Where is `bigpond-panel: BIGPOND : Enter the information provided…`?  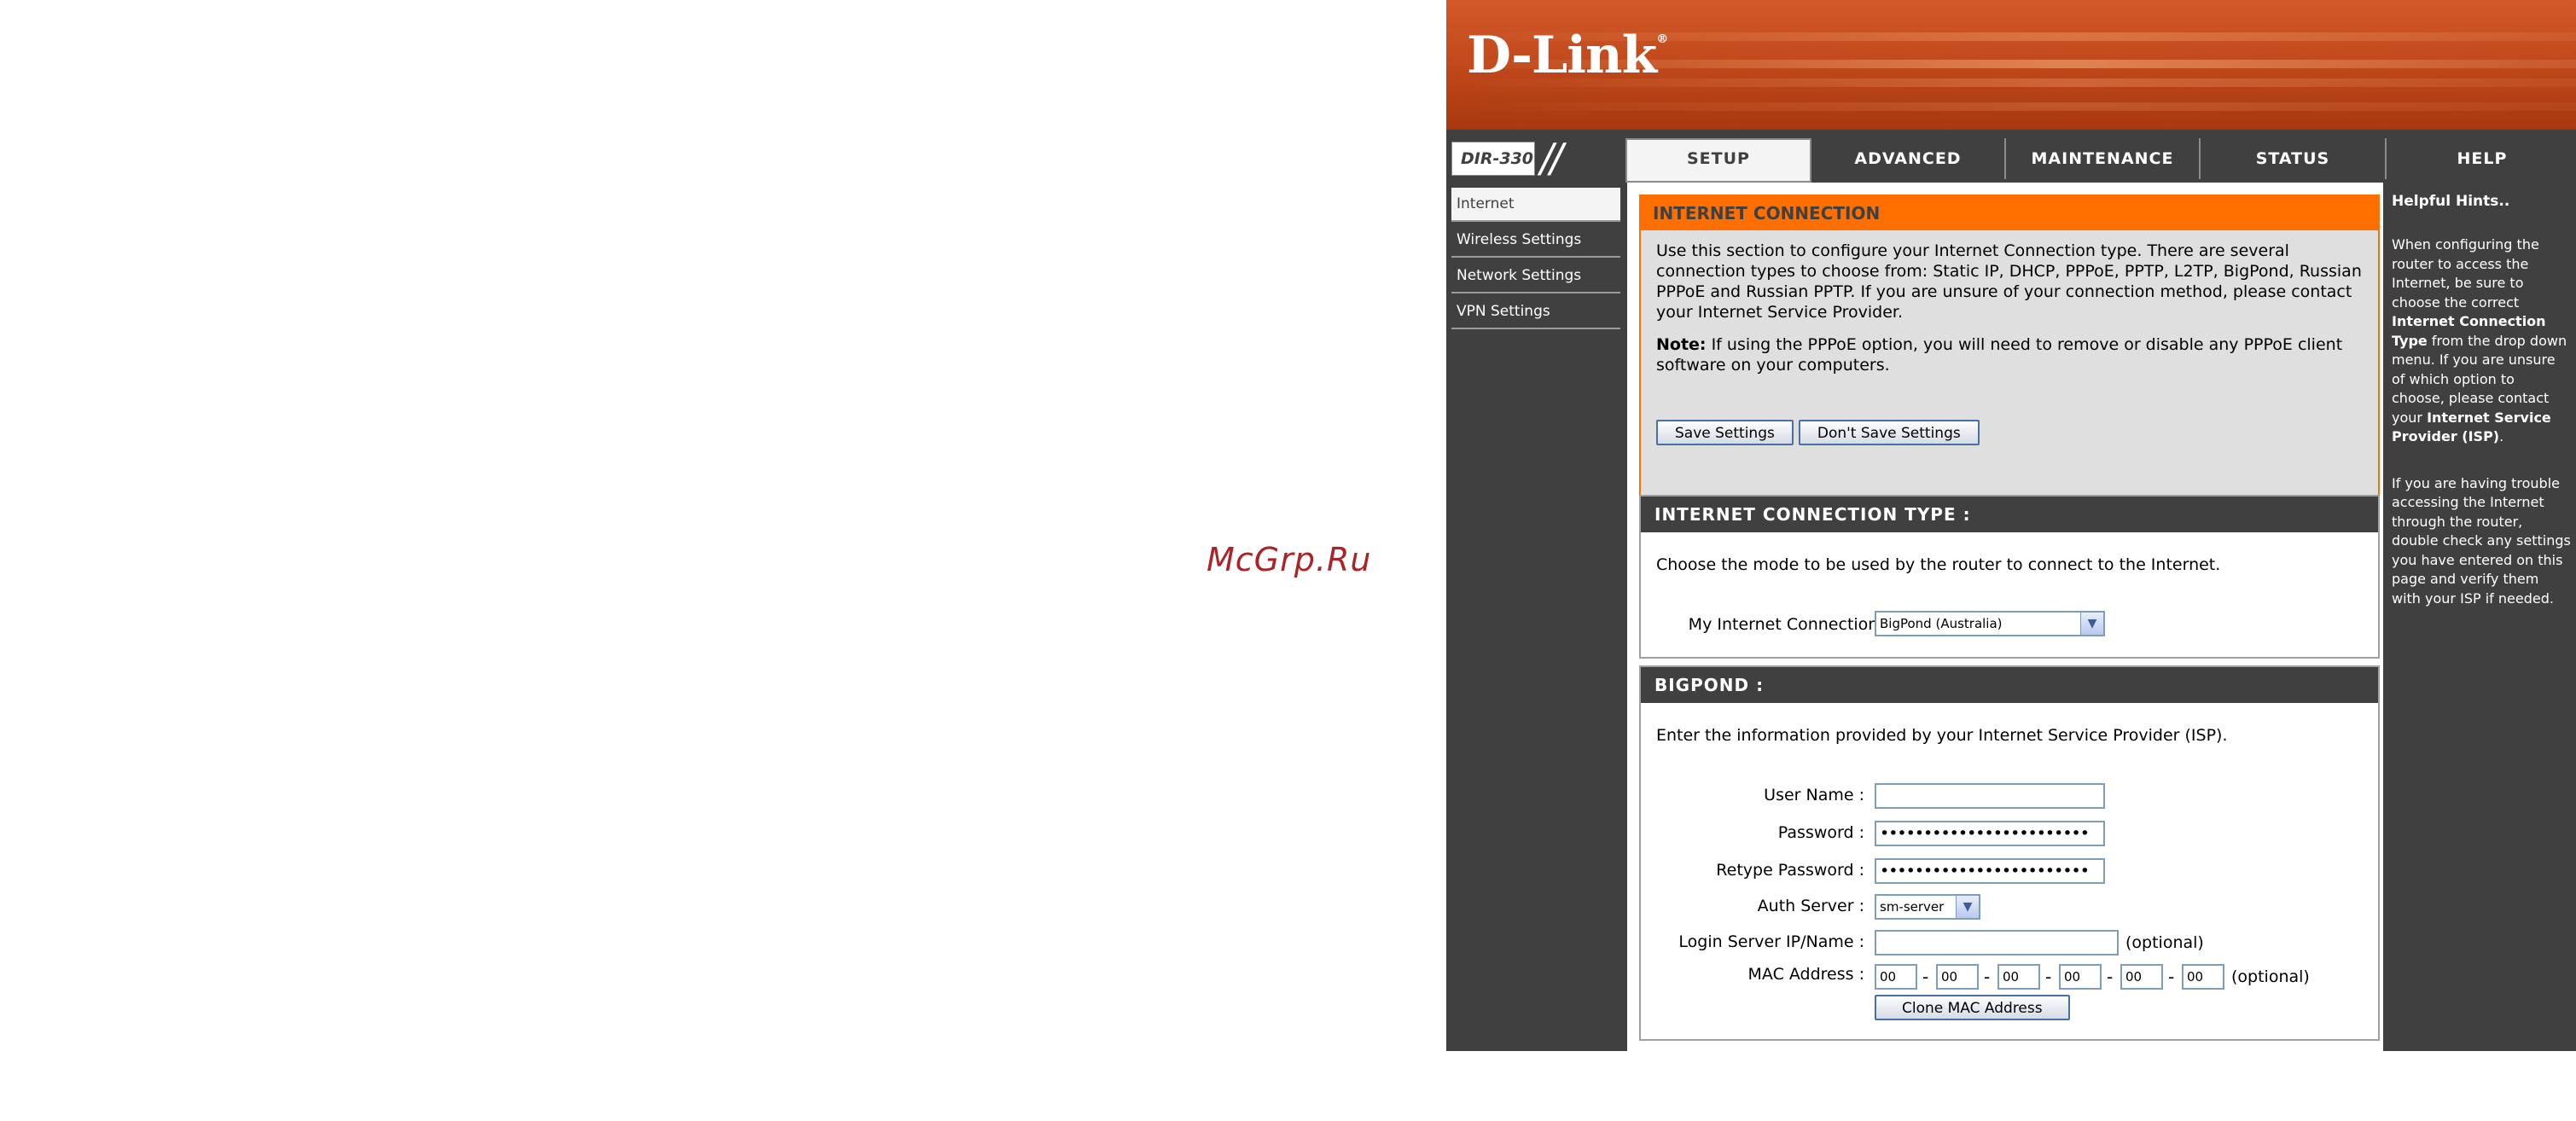 bigpond-panel: BIGPOND : Enter the information provided… is located at coordinates (2009, 853).